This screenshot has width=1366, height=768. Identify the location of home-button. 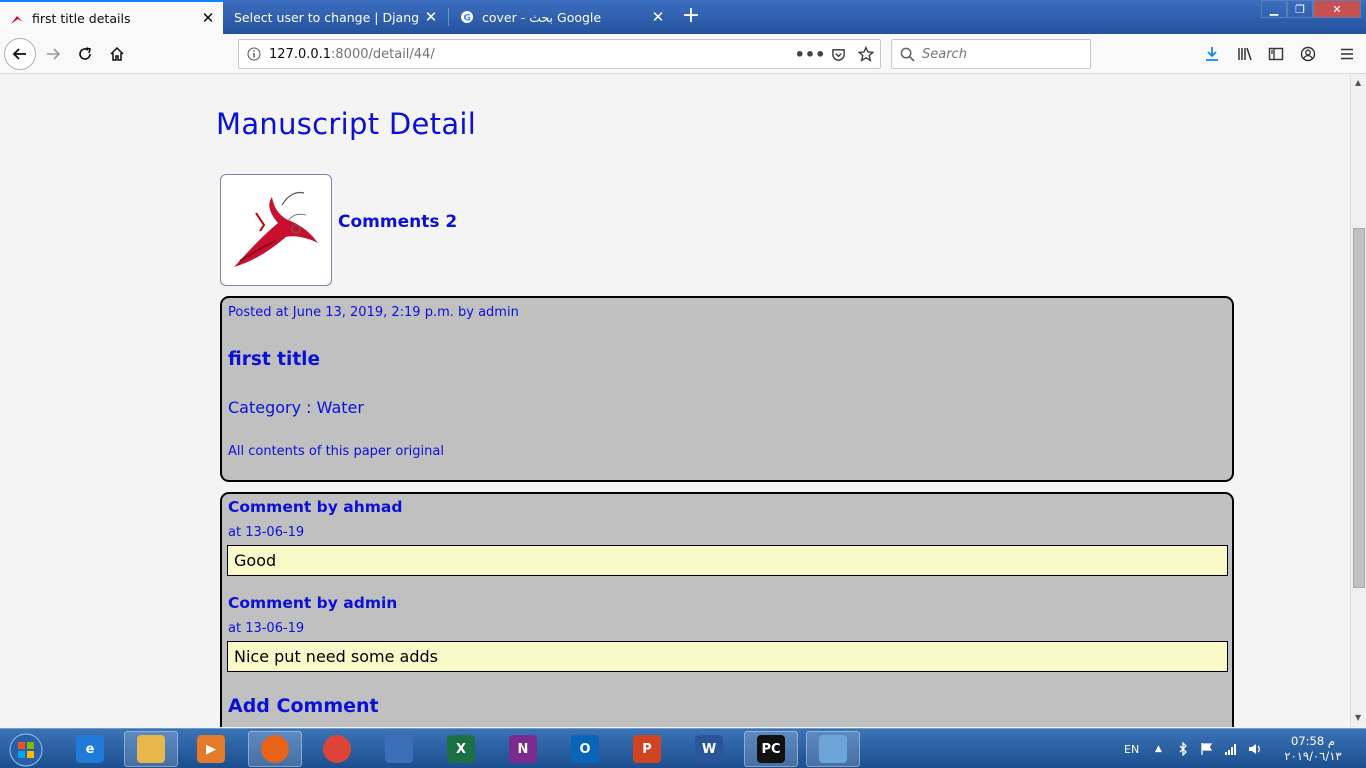
(117, 54).